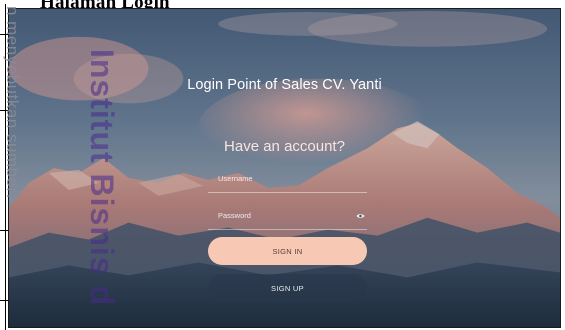 The image size is (565, 330). Describe the element at coordinates (287, 288) in the screenshot. I see `sign-up-button: SIGN UP` at that location.